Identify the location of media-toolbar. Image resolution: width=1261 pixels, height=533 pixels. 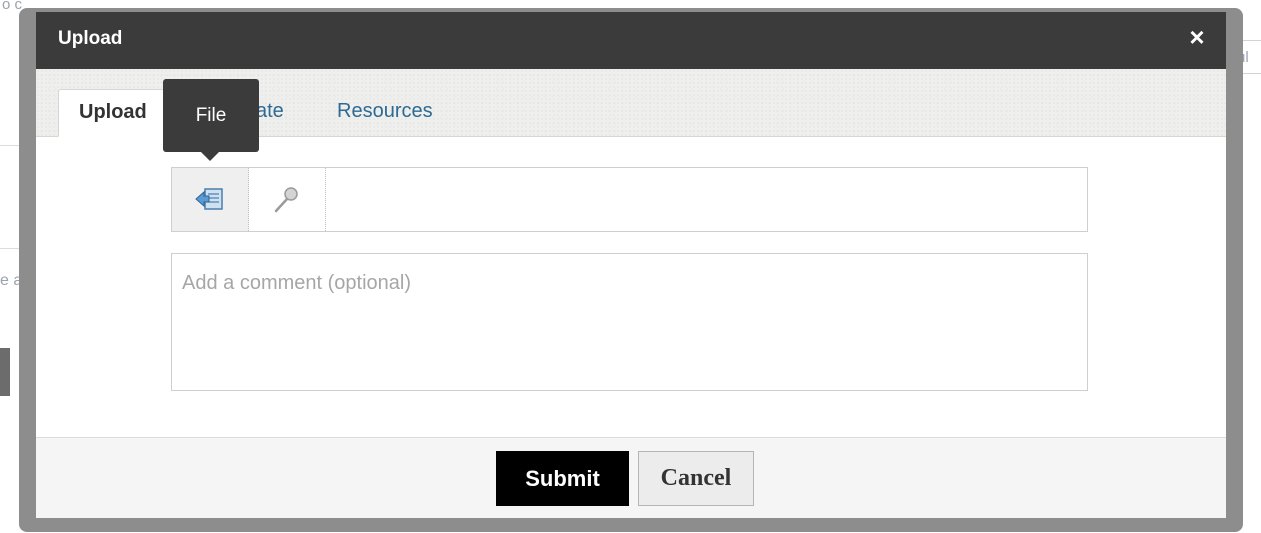
(629, 199).